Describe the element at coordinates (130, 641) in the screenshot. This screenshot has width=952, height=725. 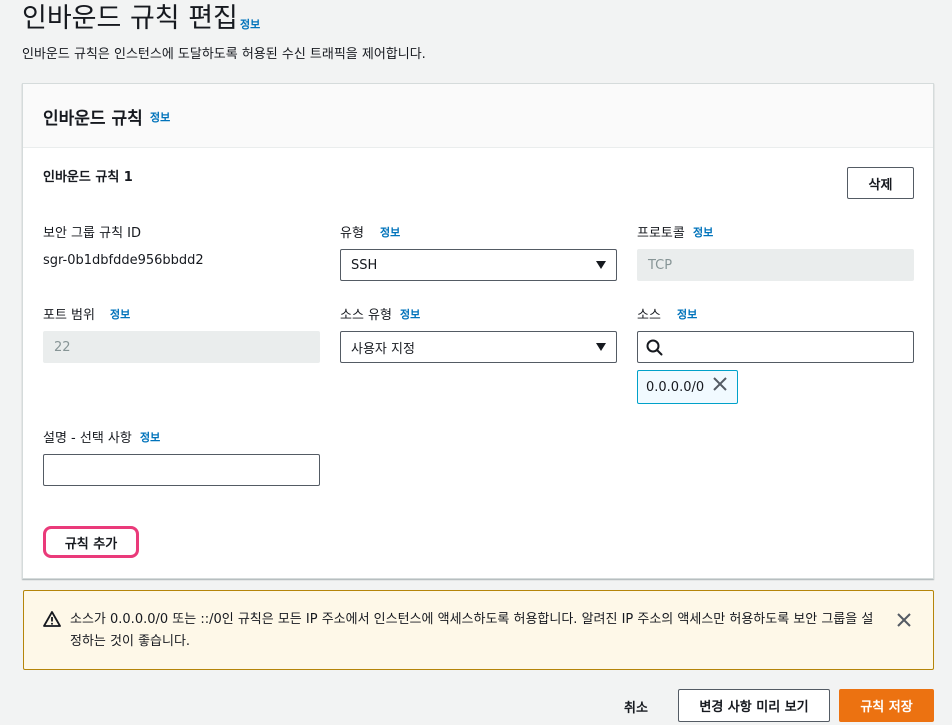
I see `warning-text-line-2: 정하는 것이 좋습니다.` at that location.